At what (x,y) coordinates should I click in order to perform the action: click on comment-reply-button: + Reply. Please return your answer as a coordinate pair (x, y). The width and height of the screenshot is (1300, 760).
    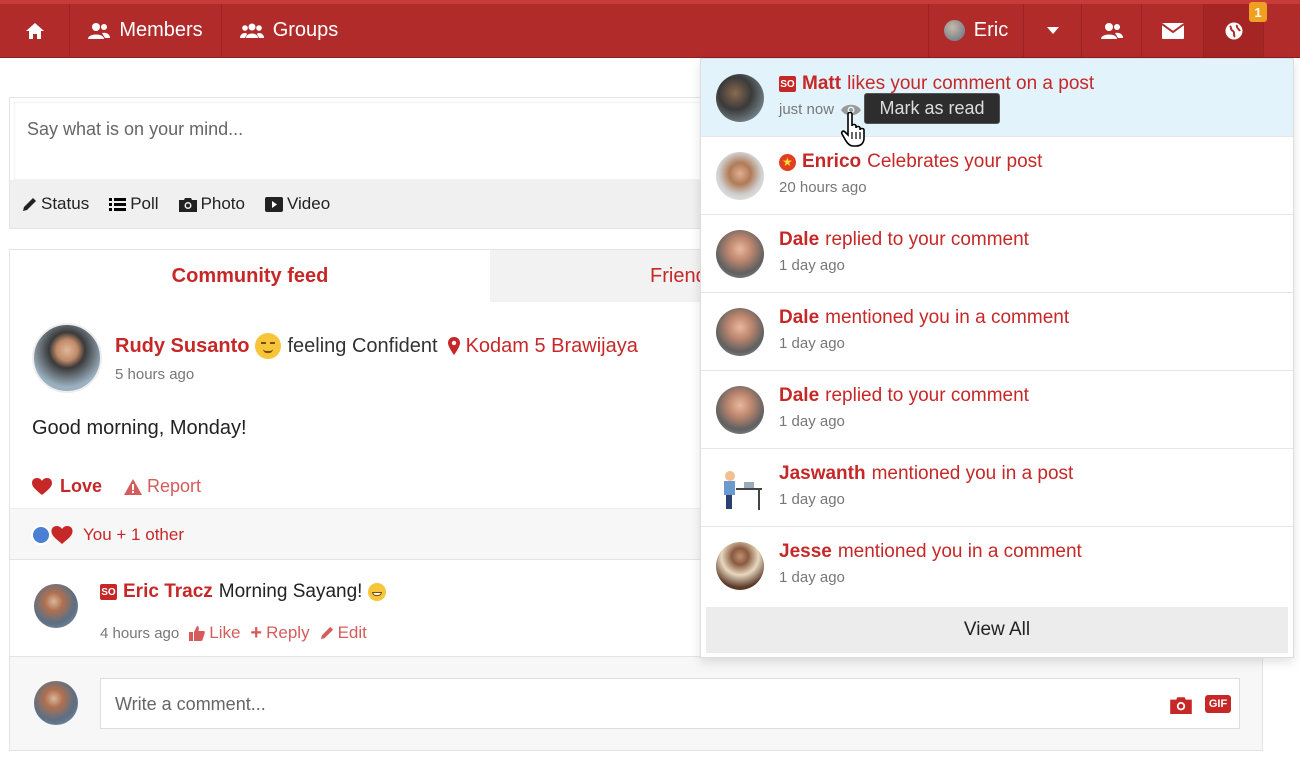
    Looking at the image, I should click on (279, 633).